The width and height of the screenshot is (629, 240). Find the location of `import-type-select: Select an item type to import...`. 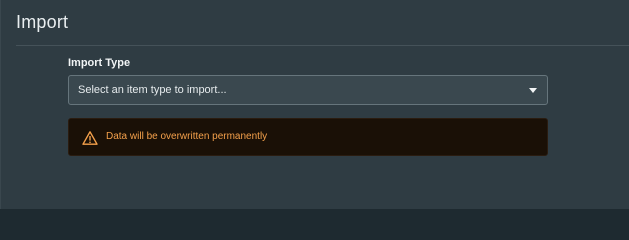

import-type-select: Select an item type to import... is located at coordinates (308, 90).